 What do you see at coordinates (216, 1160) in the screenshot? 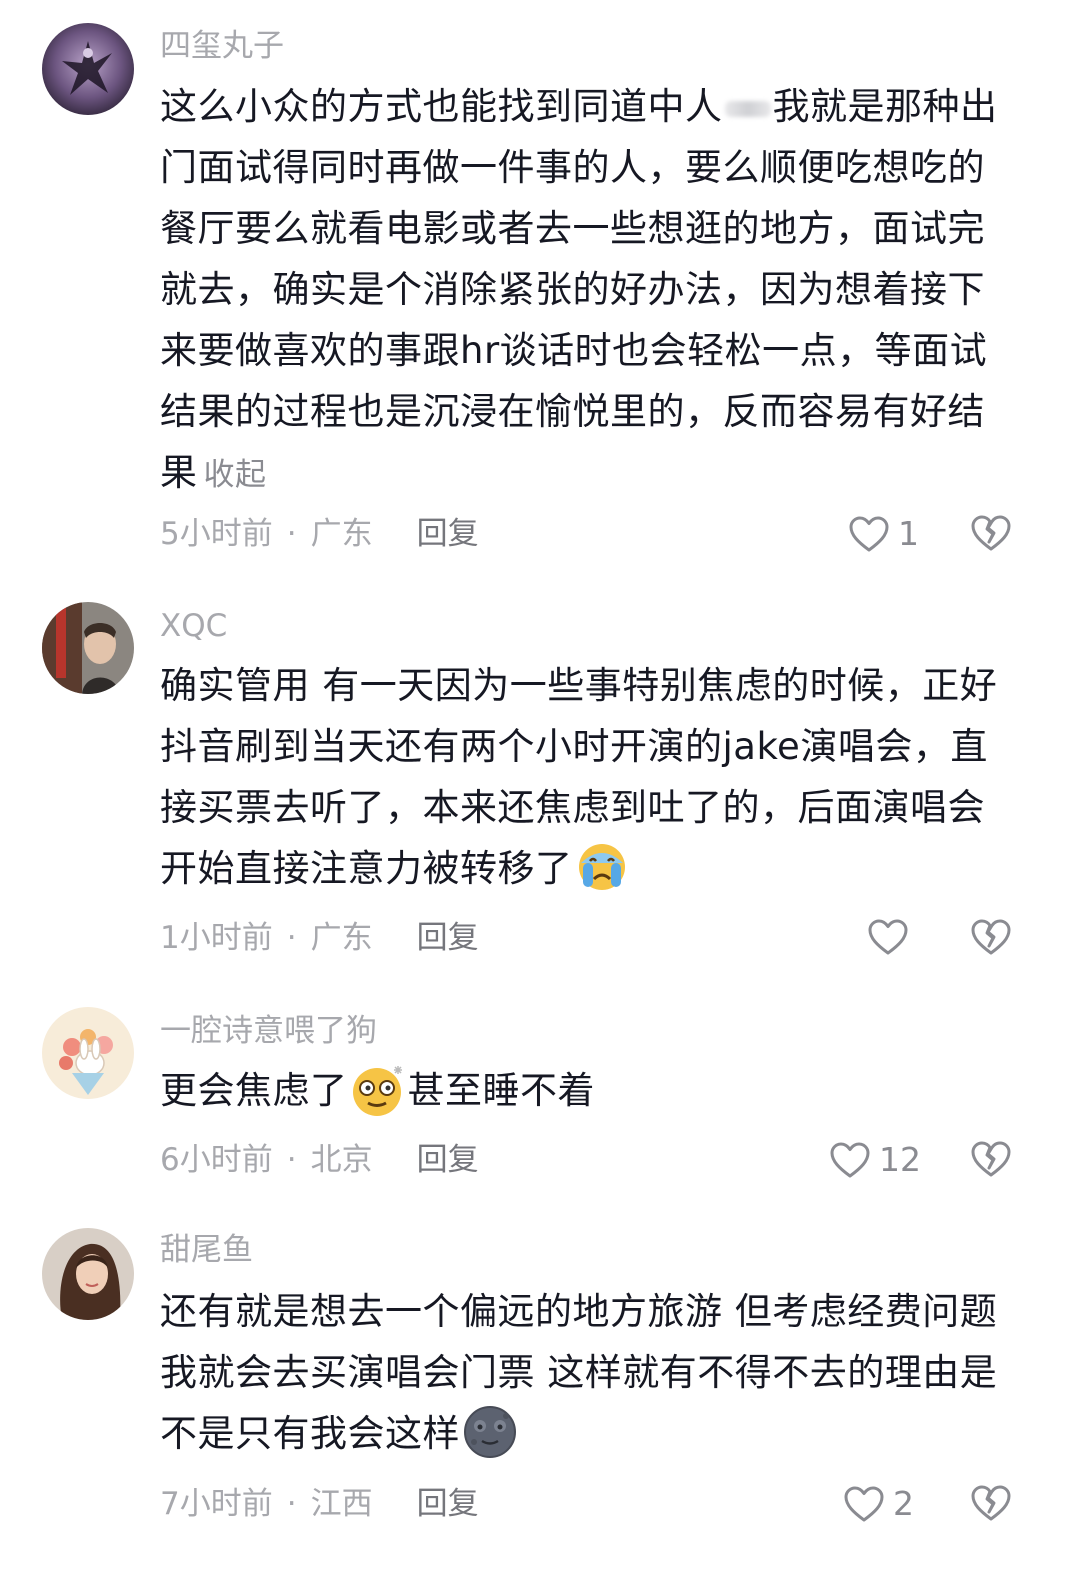
I see `comment-time: 6小时前` at bounding box center [216, 1160].